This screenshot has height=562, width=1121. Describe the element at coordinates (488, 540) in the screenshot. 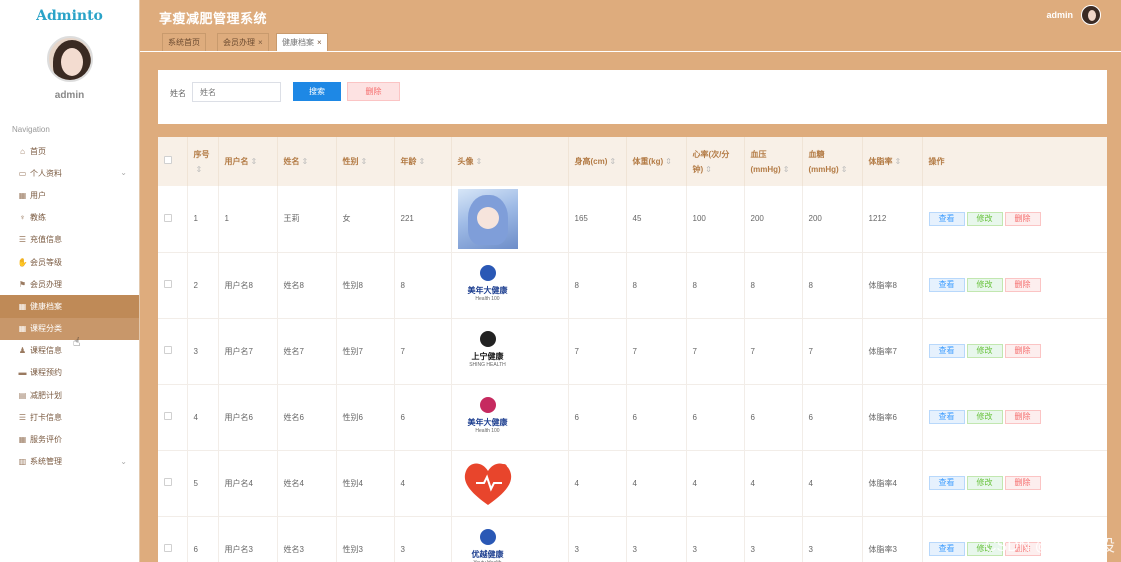

I see `avatar-image: 优越健康Youty Health` at that location.